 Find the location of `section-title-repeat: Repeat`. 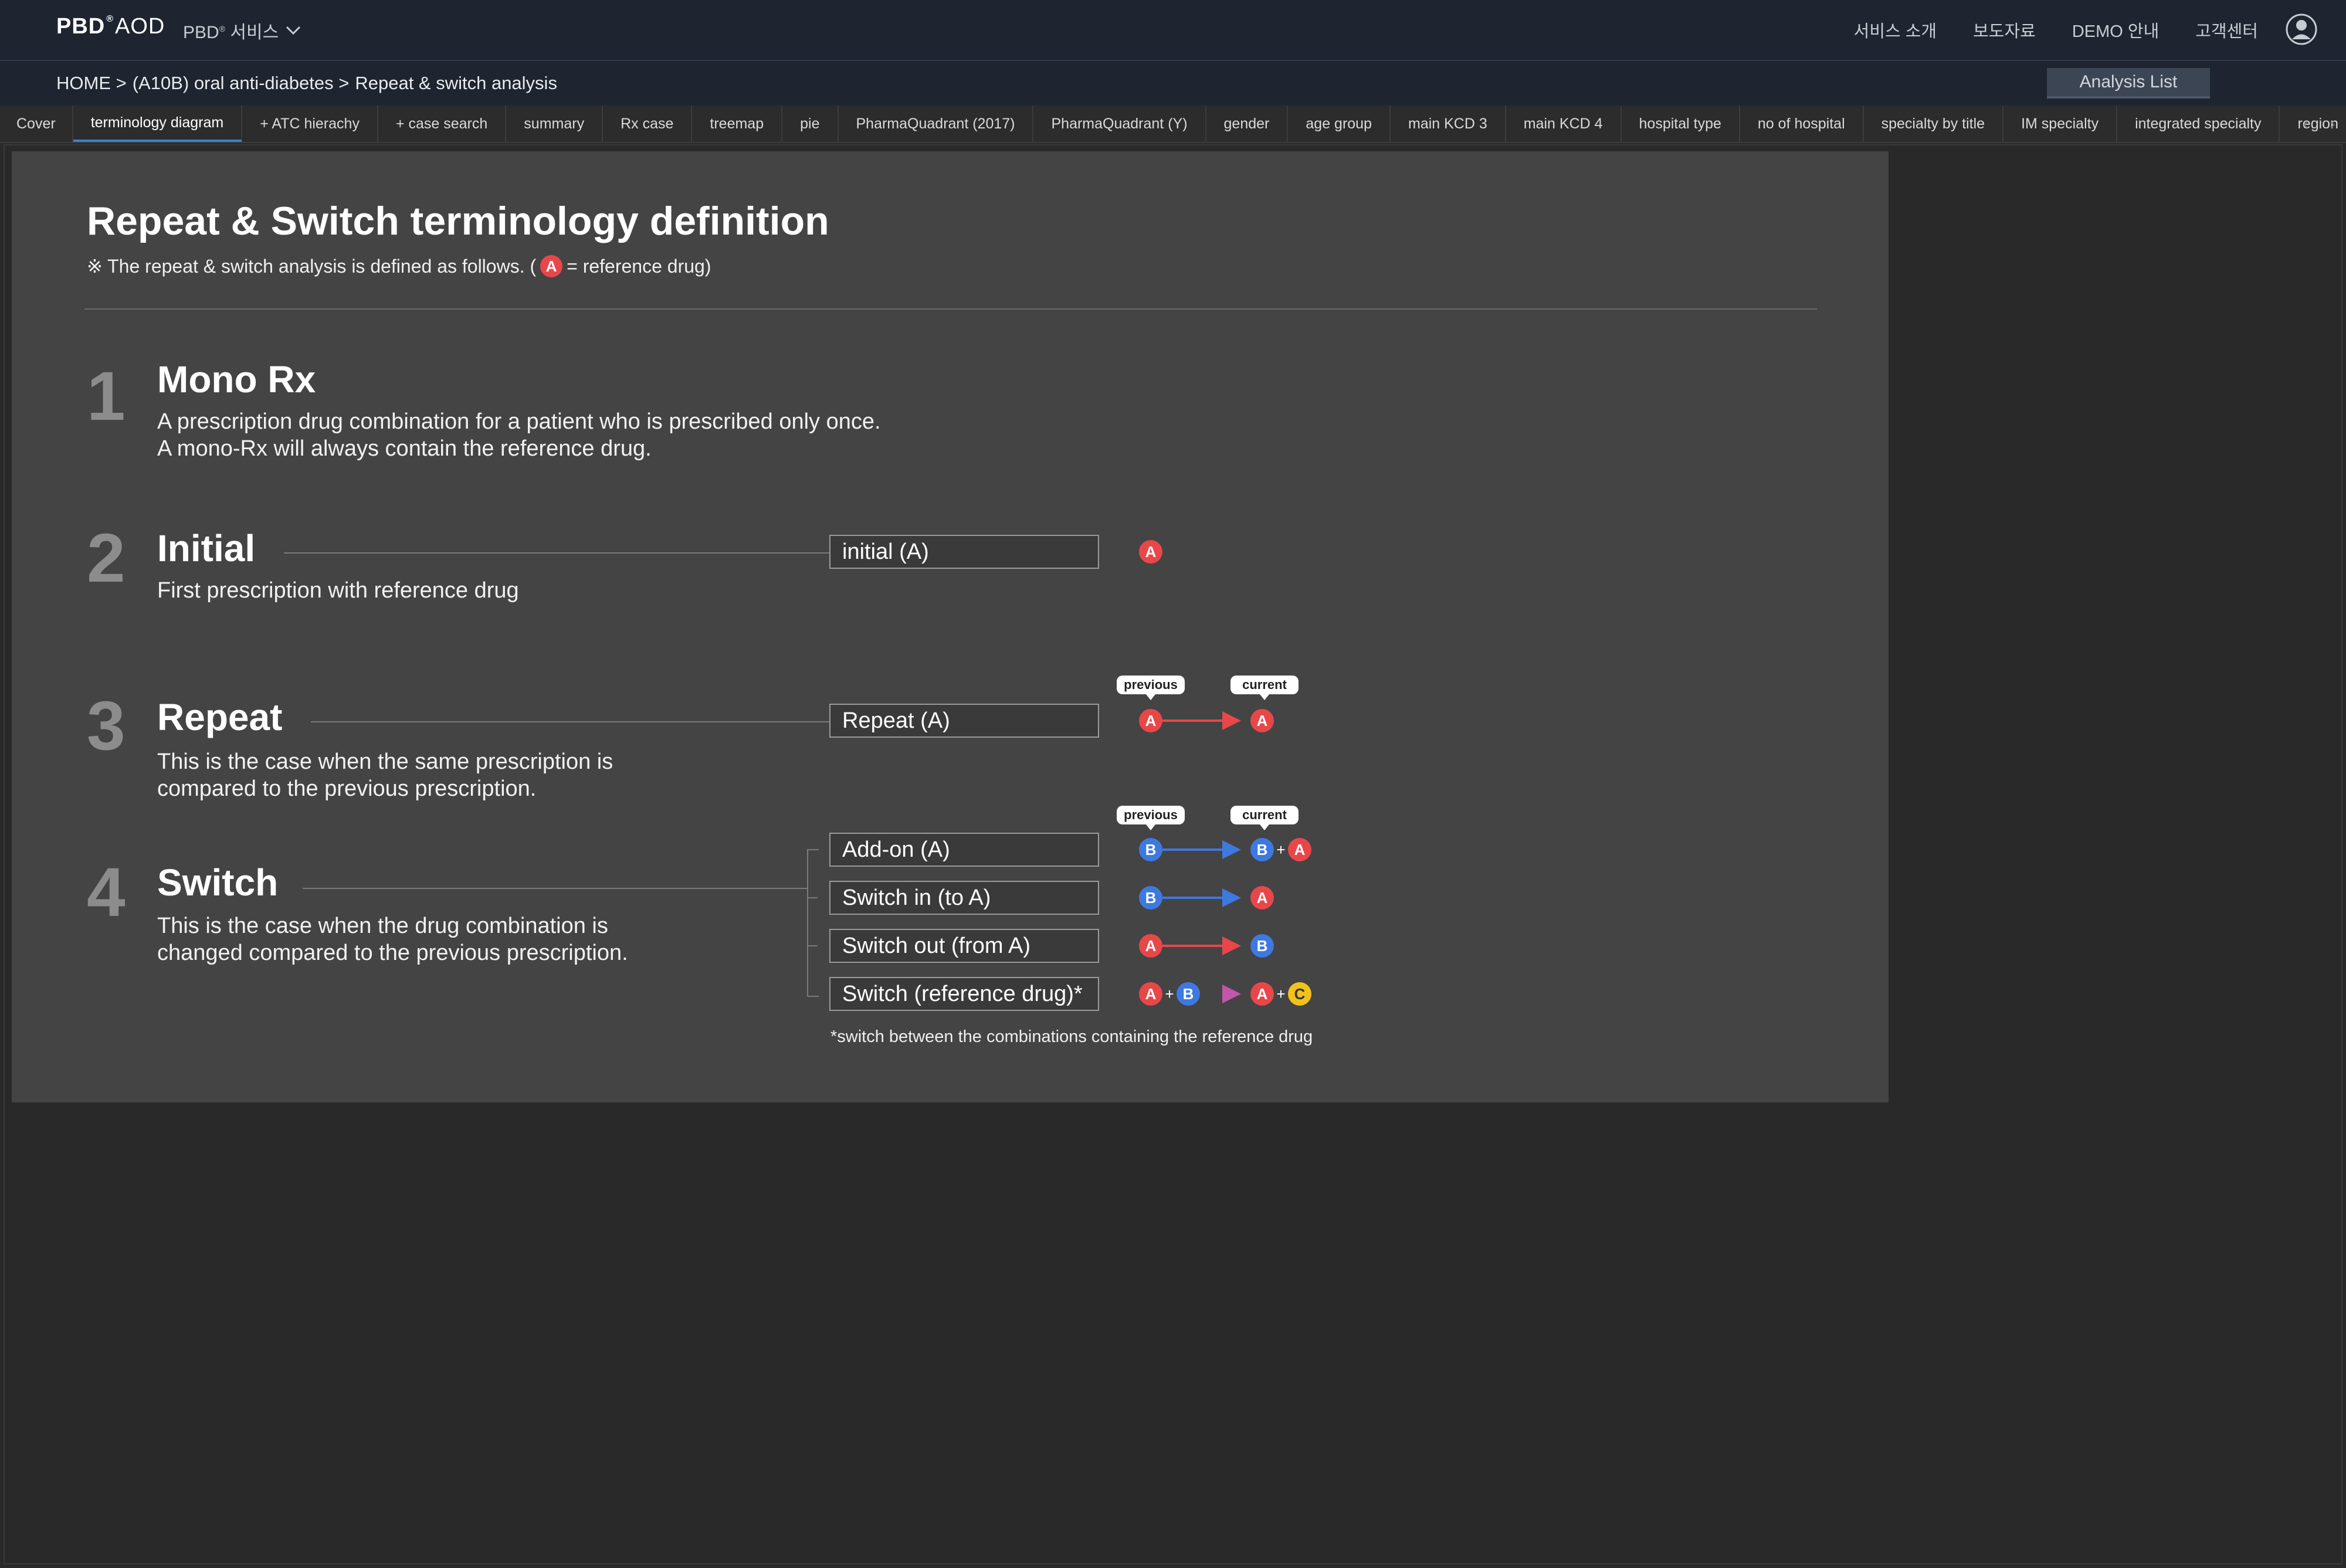

section-title-repeat: Repeat is located at coordinates (220, 717).